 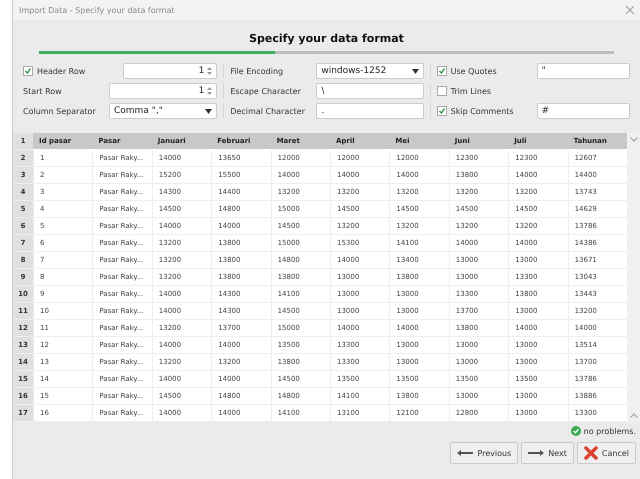 What do you see at coordinates (370, 111) in the screenshot?
I see `input-field: .` at bounding box center [370, 111].